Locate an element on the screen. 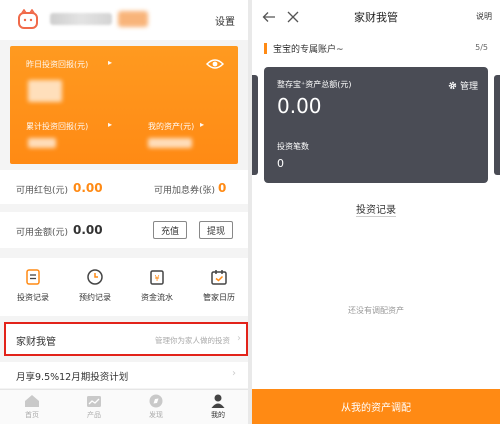 The image size is (500, 424). tab-discover: 发现 is located at coordinates (156, 407).